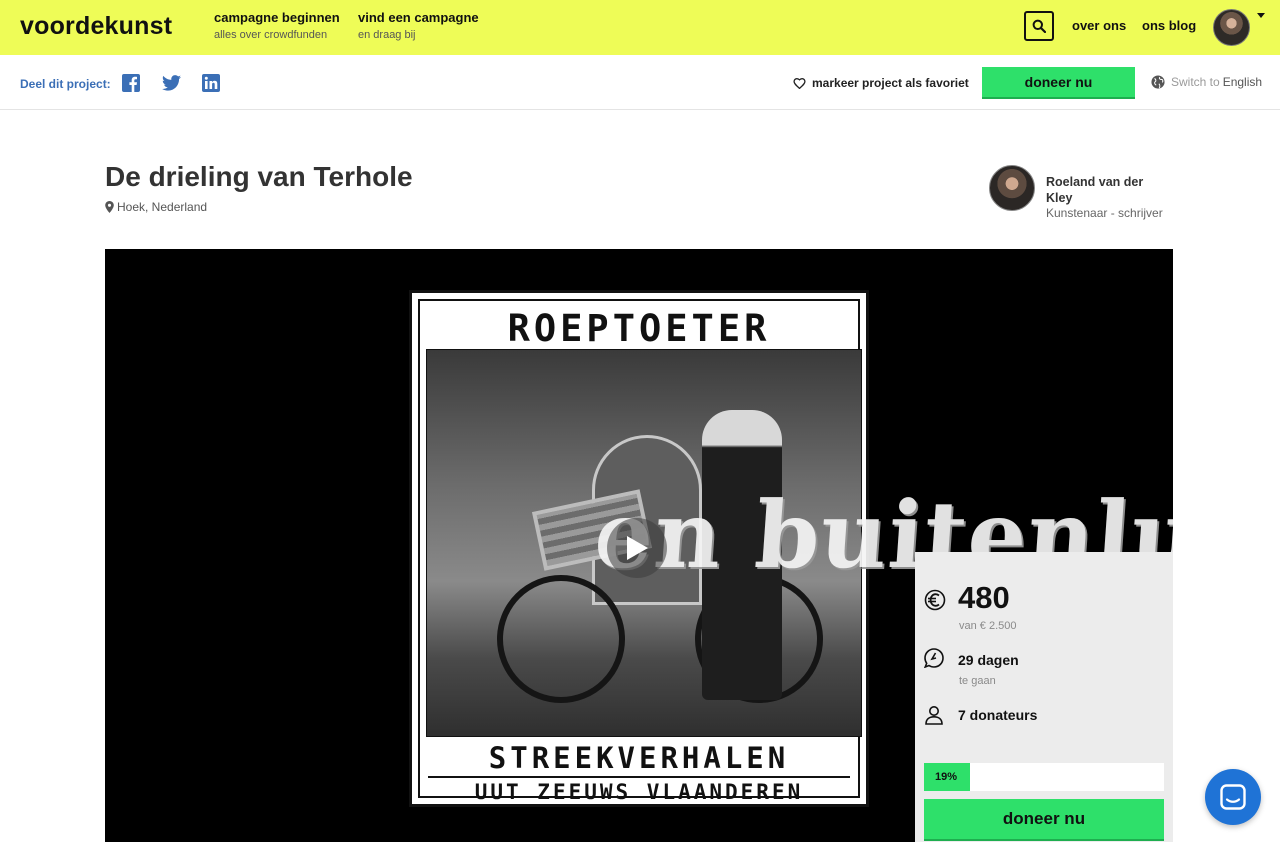 The height and width of the screenshot is (842, 1280). Describe the element at coordinates (1261, 15) in the screenshot. I see `chevron-down-icon` at that location.